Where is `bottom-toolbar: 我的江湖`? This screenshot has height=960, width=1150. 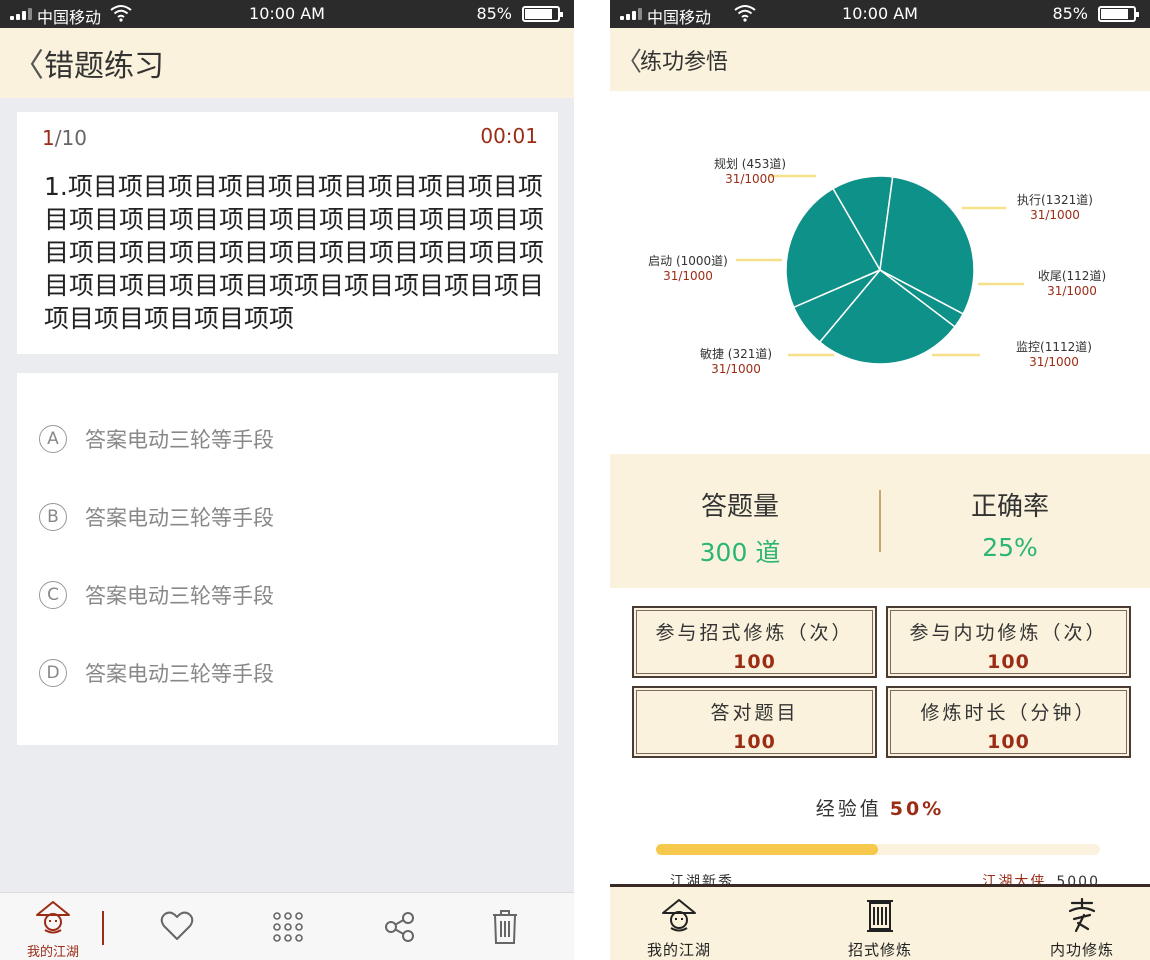 bottom-toolbar: 我的江湖 is located at coordinates (287, 926).